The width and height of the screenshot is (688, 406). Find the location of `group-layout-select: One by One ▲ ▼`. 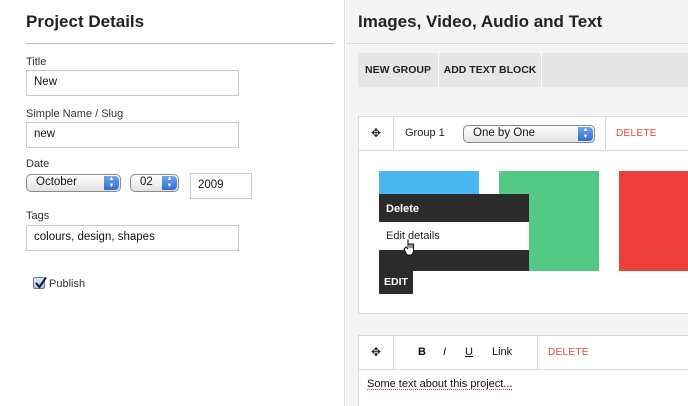

group-layout-select: One by One ▲ ▼ is located at coordinates (529, 134).